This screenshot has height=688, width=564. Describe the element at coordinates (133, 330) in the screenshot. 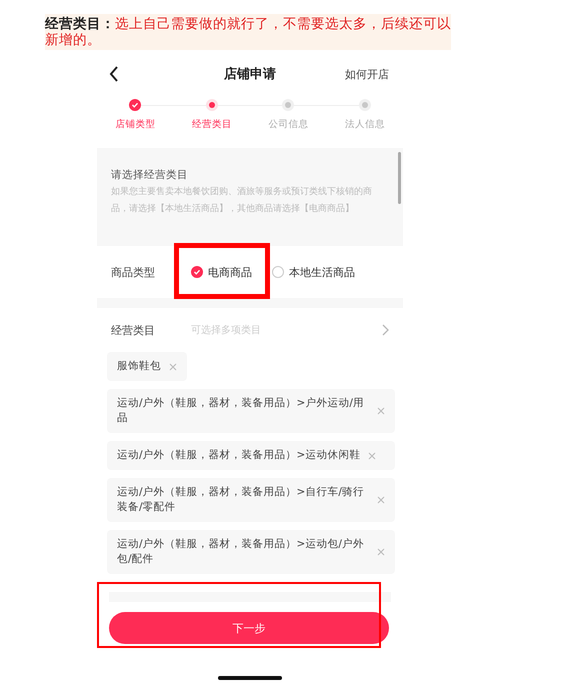

I see `field-label: 经营类目` at that location.